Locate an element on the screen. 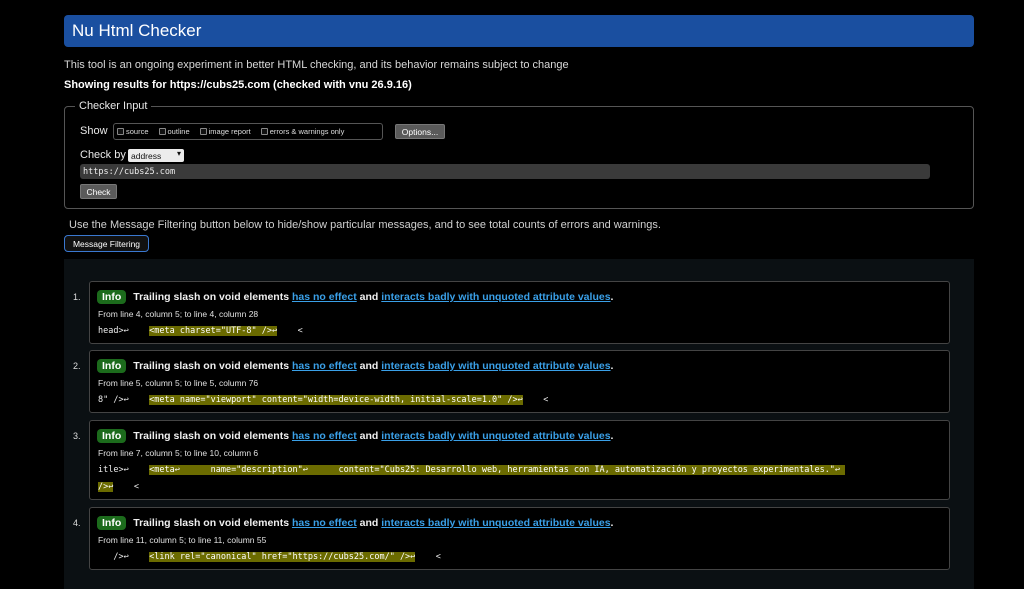 The image size is (1024, 589). show-errors-warnings-option: errors & warnings only is located at coordinates (302, 131).